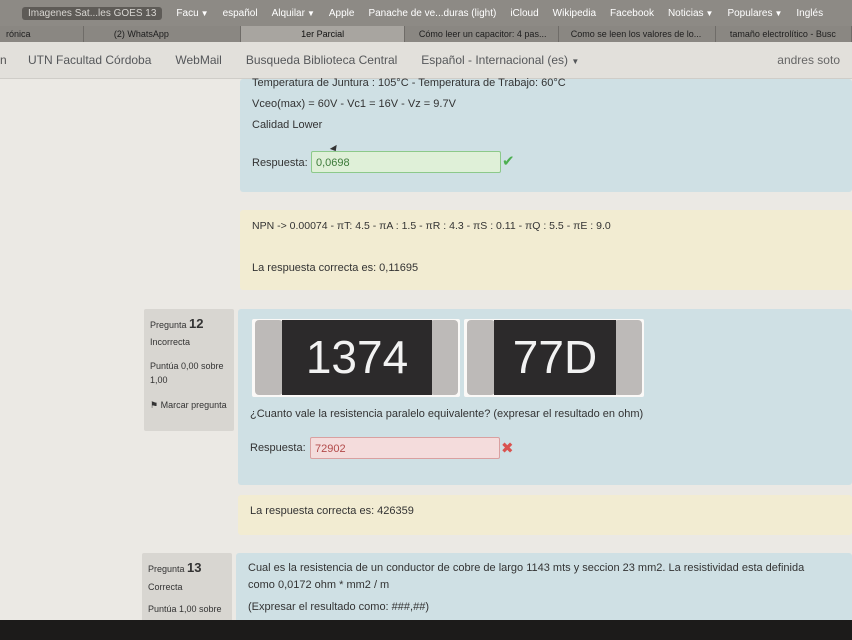 The width and height of the screenshot is (852, 640). What do you see at coordinates (632, 13) in the screenshot?
I see `bookmark: Facebook` at bounding box center [632, 13].